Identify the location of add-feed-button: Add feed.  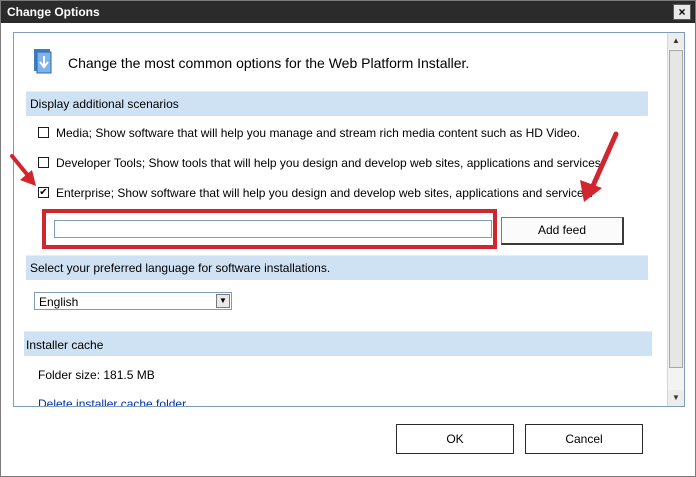
(562, 231).